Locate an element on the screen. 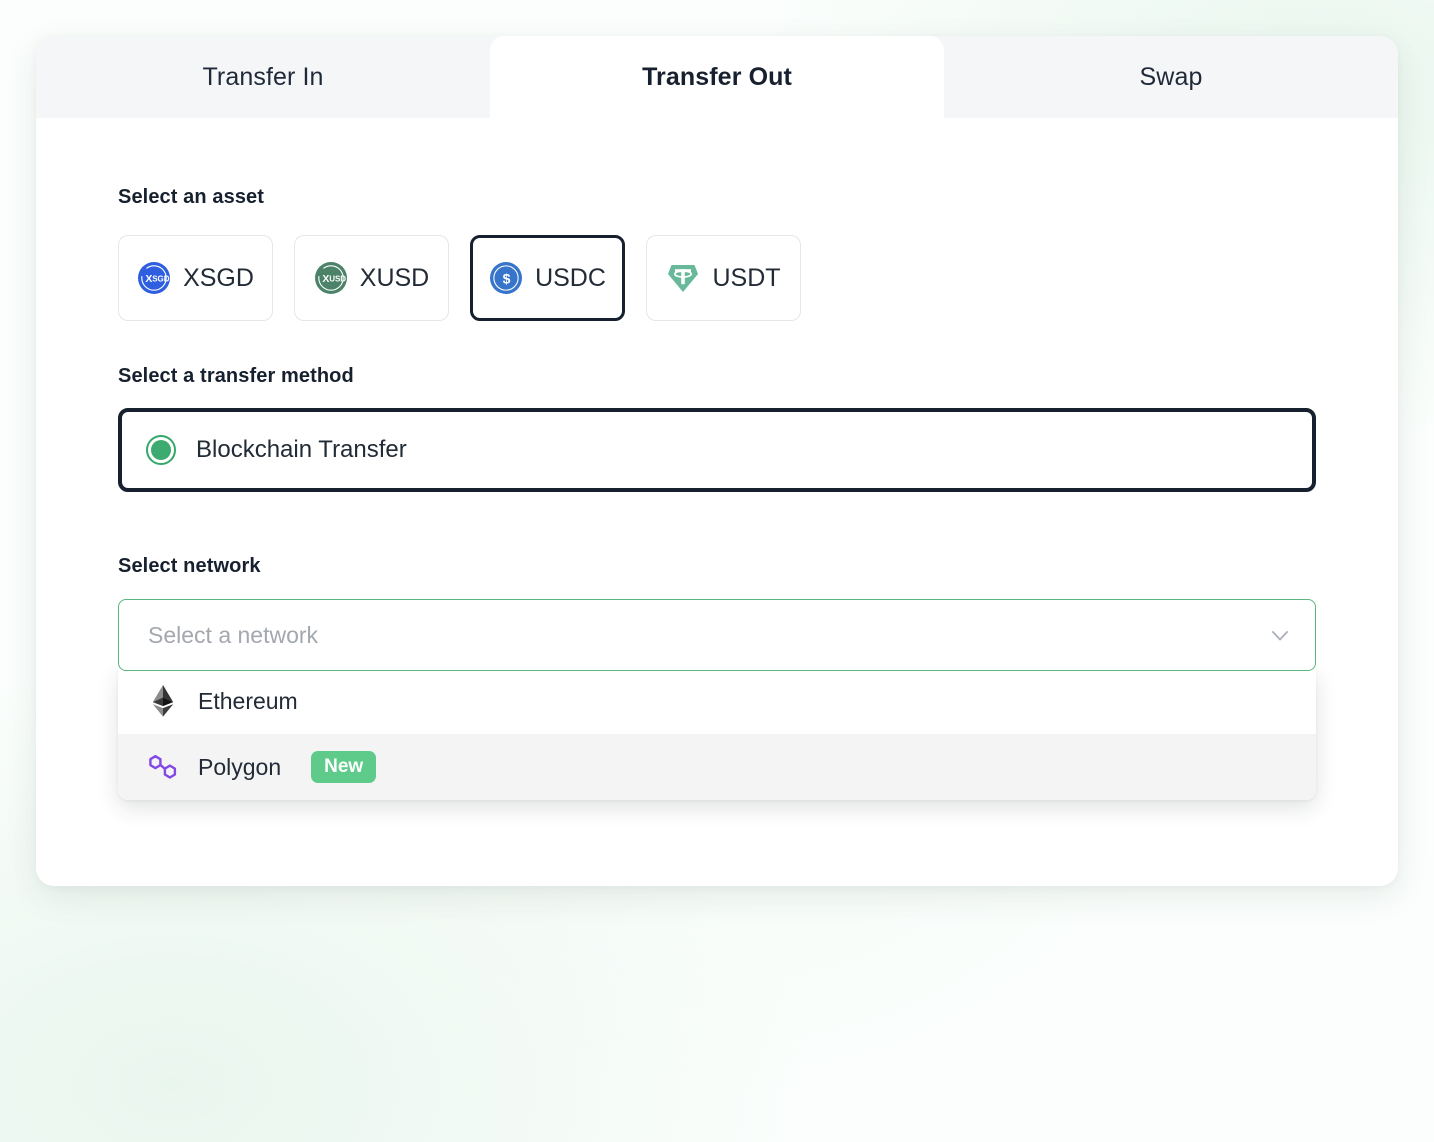  xusd-coin-icon: X USD is located at coordinates (331, 278).